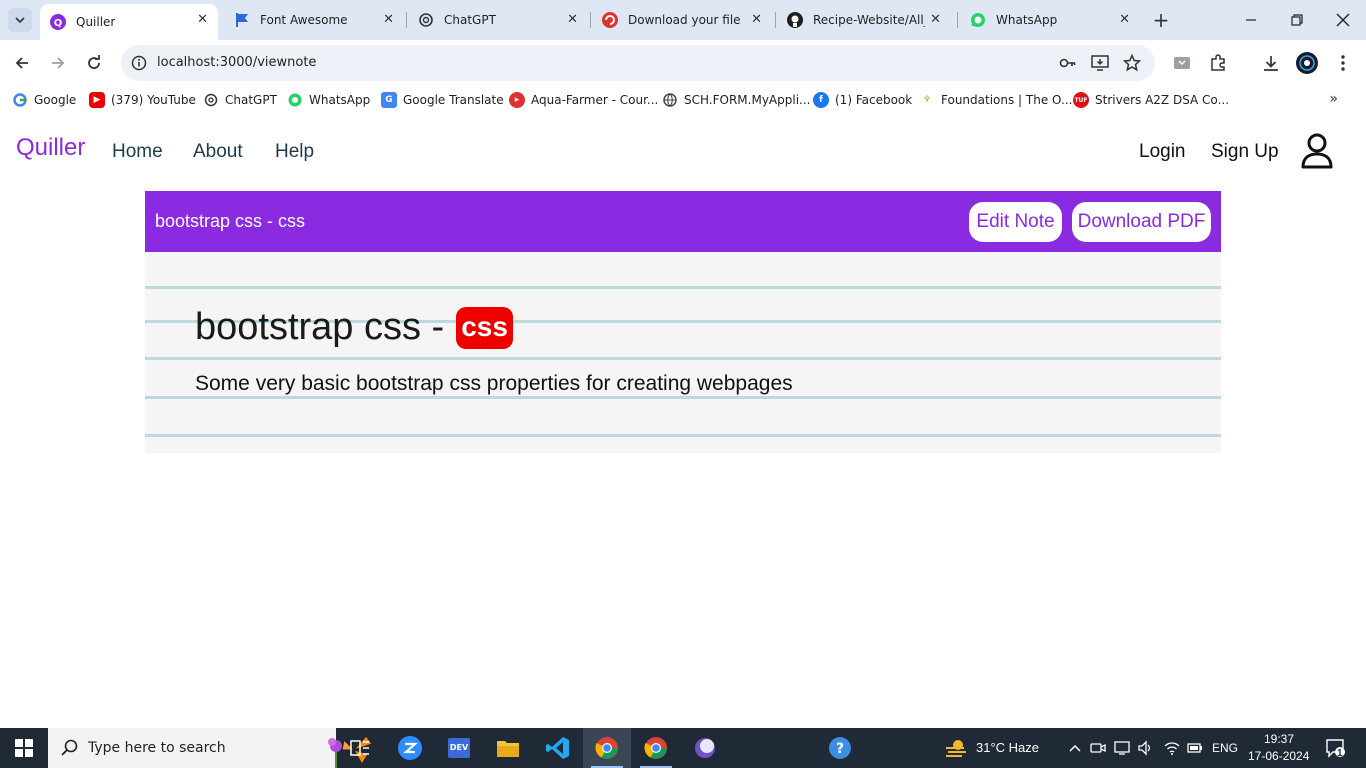 Image resolution: width=1366 pixels, height=768 pixels. Describe the element at coordinates (320, 327) in the screenshot. I see `note-title-text: bootstrap css -` at that location.